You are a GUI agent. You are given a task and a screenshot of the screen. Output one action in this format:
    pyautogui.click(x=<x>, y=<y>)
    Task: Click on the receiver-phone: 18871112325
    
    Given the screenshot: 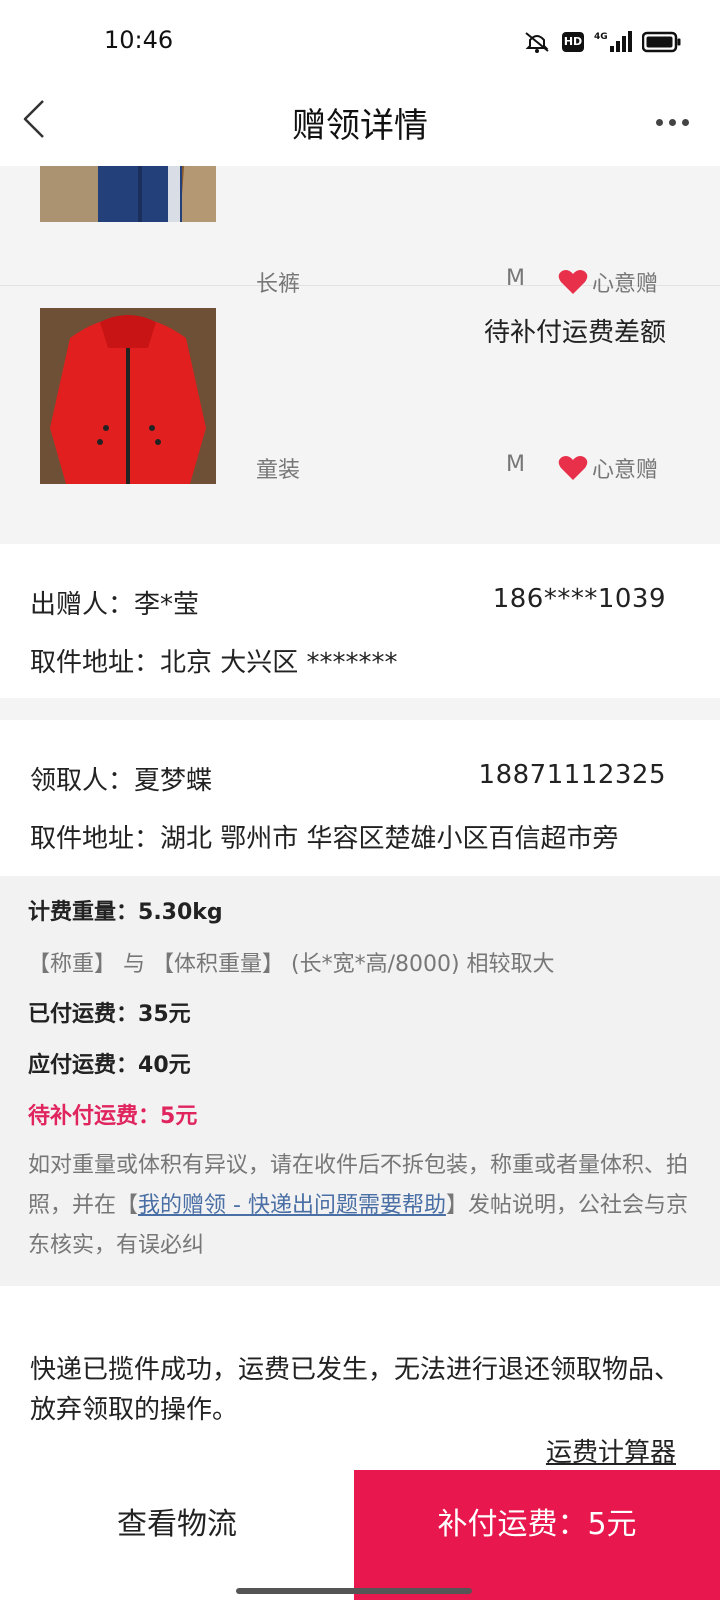 What is the action you would take?
    pyautogui.click(x=572, y=775)
    